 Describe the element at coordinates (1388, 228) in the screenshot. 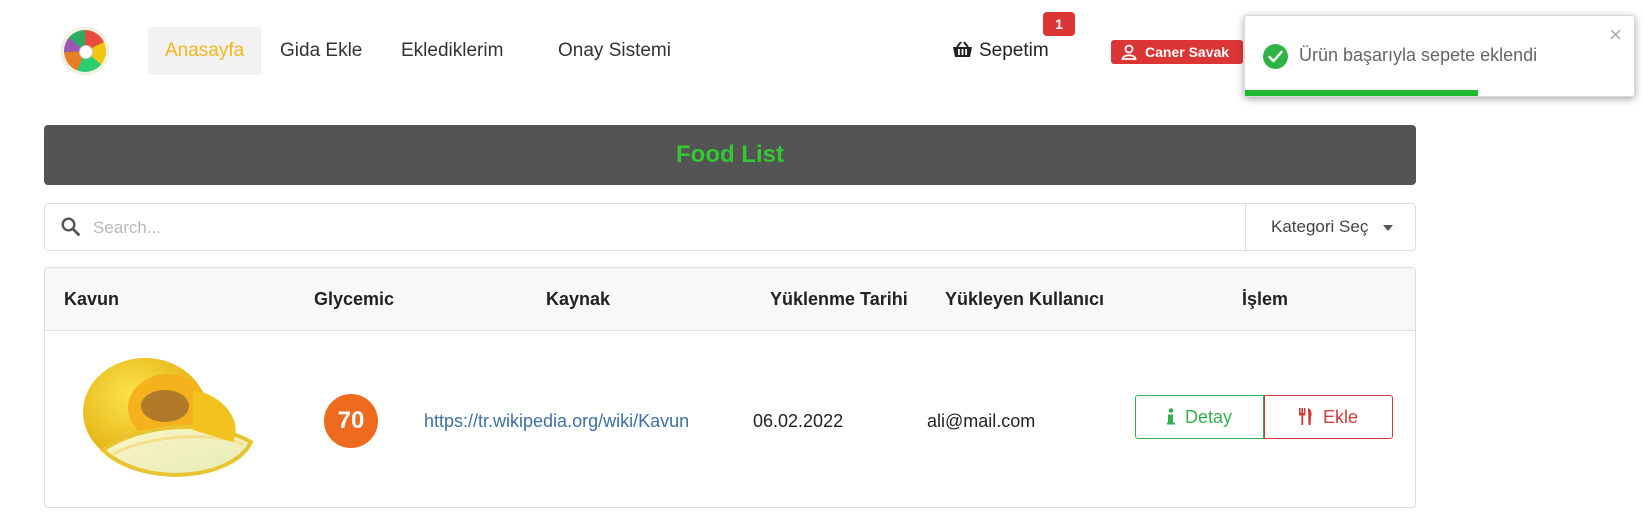

I see `chevron-down-icon` at that location.